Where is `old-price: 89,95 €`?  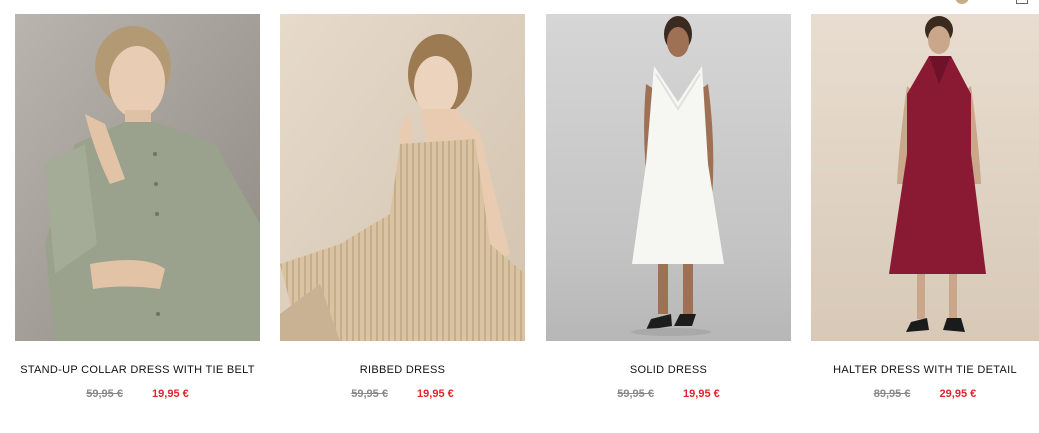
old-price: 89,95 € is located at coordinates (892, 394).